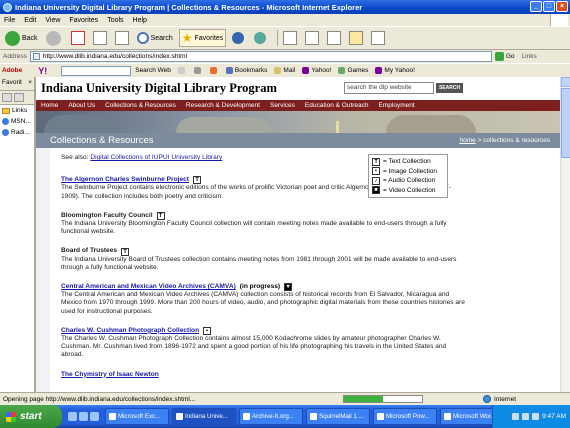  Describe the element at coordinates (263, 375) in the screenshot. I see `collection-title: The Chymistry of Isaac Newton` at that location.